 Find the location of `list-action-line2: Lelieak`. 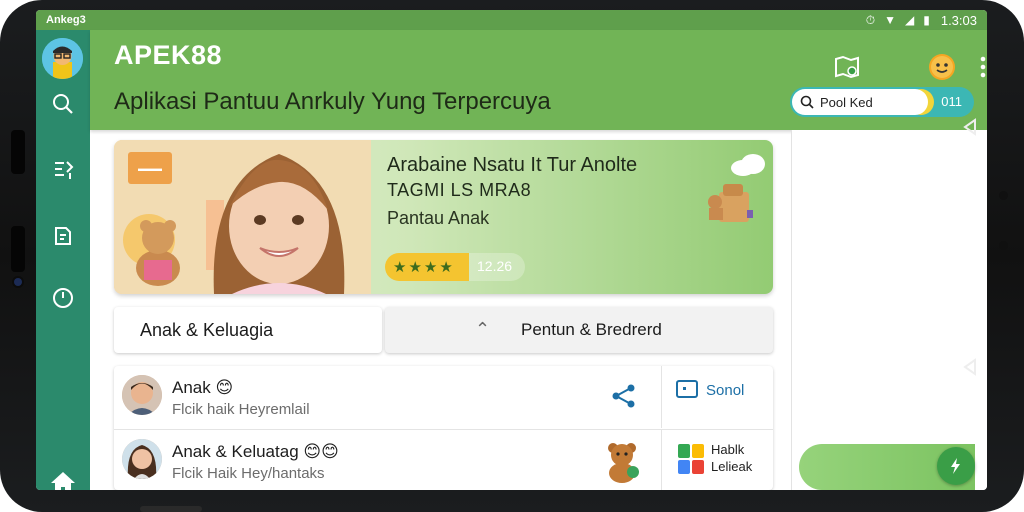

list-action-line2: Lelieak is located at coordinates (732, 466).